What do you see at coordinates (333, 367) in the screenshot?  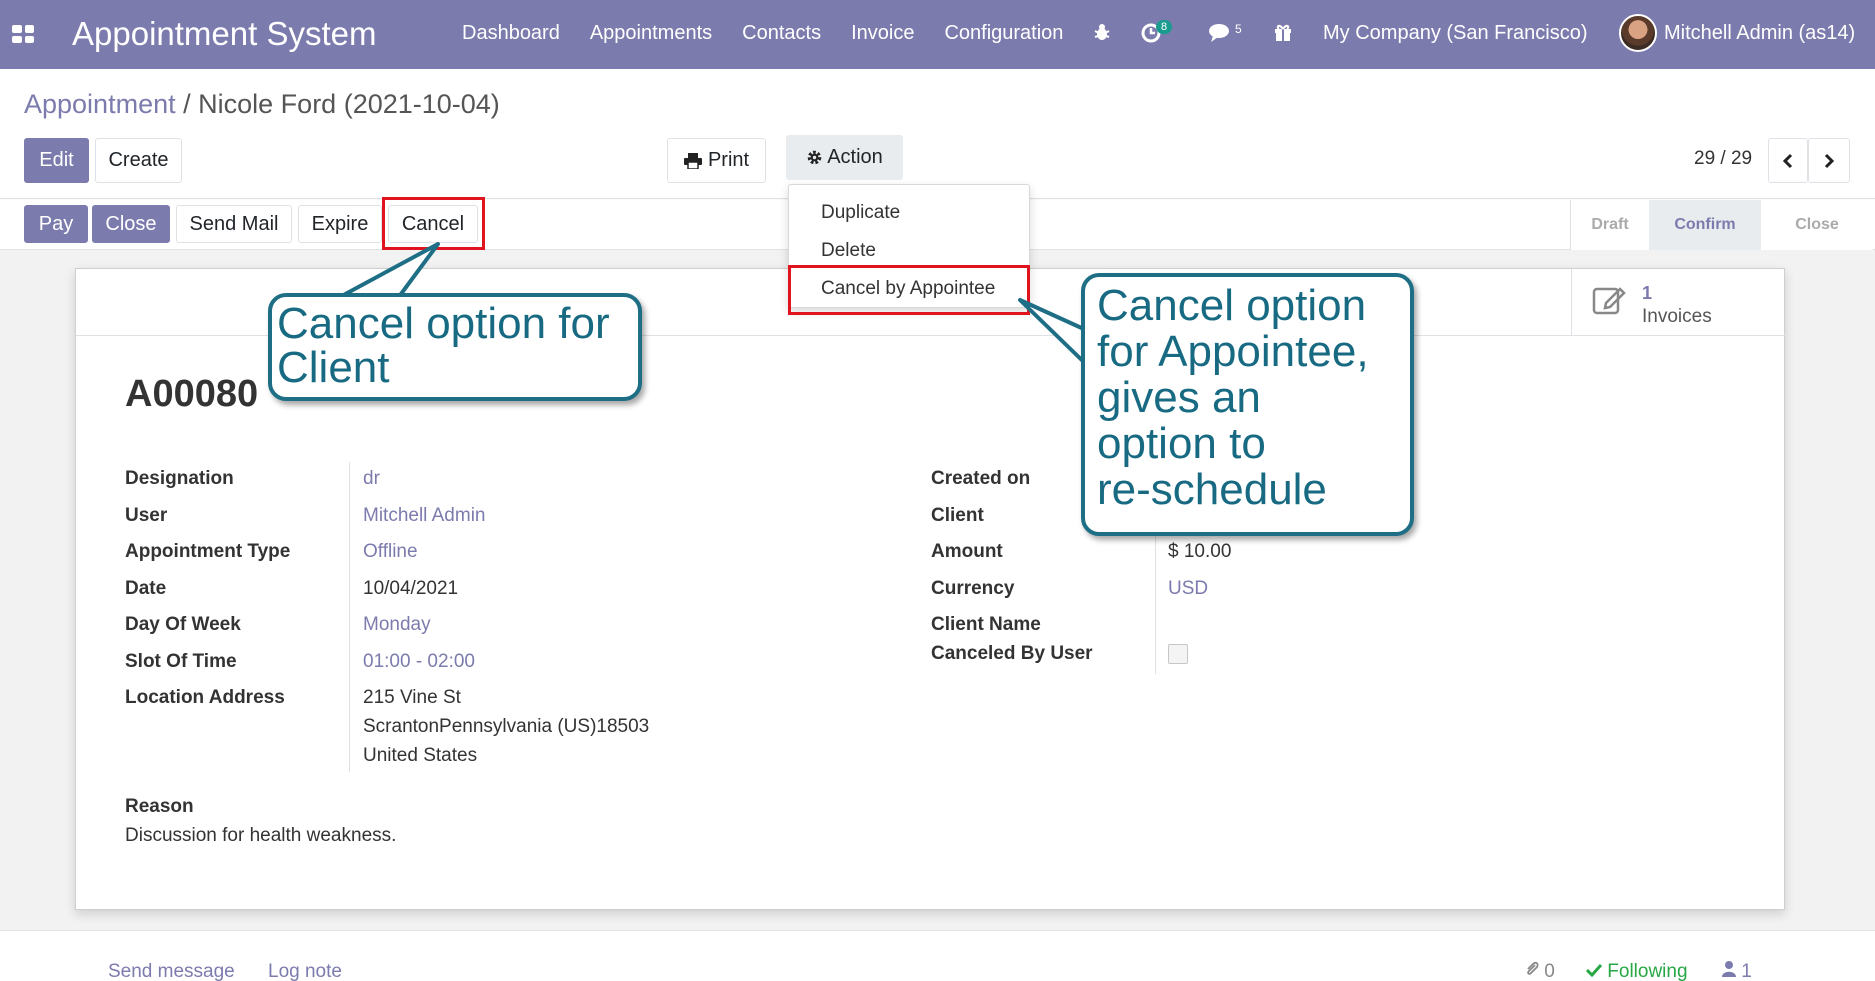 I see `client-callout-line-2: Client` at bounding box center [333, 367].